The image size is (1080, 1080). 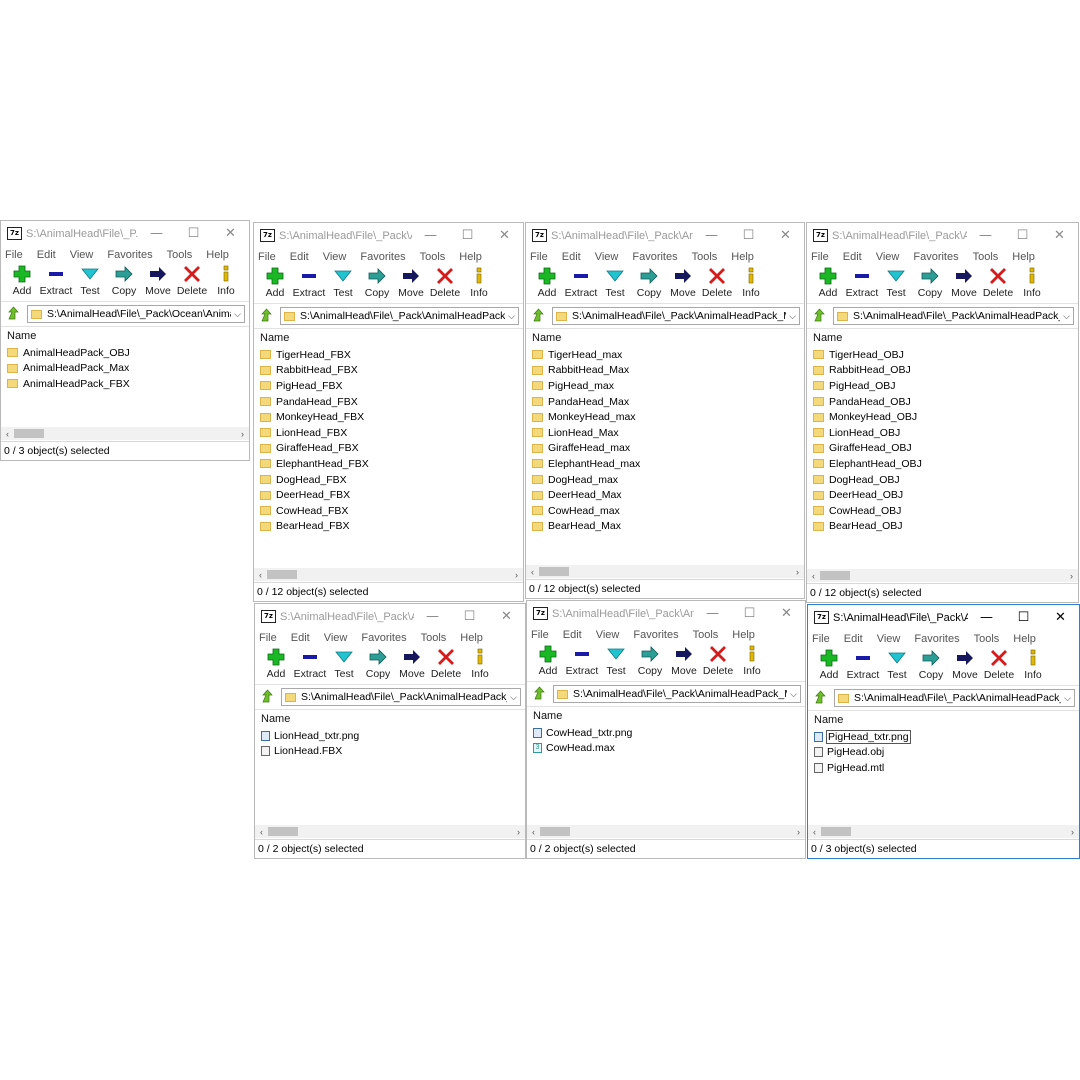 I want to click on list-item: CowHead_txtr.png, so click(x=666, y=733).